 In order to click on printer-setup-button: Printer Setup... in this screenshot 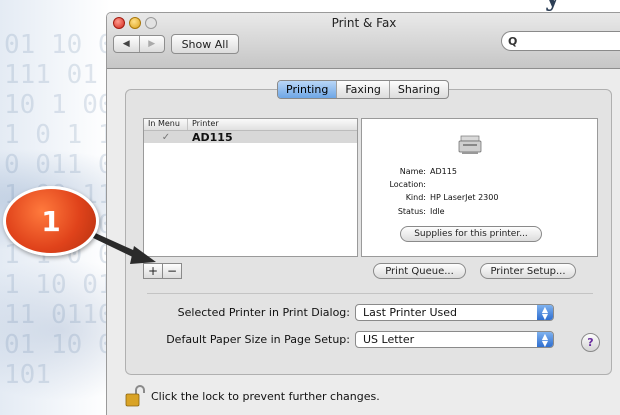, I will do `click(528, 271)`.